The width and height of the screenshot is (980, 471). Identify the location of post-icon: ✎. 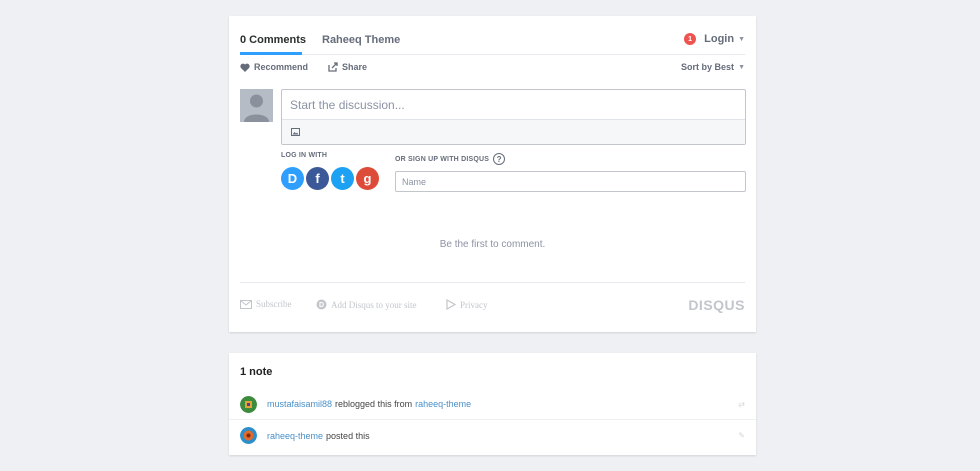
(741, 435).